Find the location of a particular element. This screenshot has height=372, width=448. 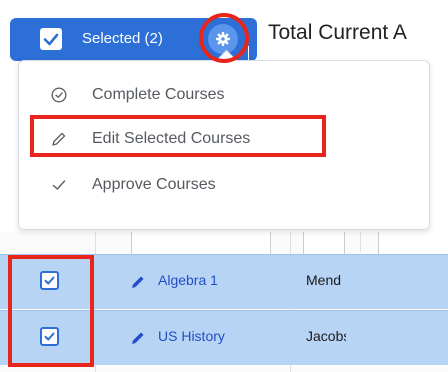

teacher-cell: Jacobs is located at coordinates (326, 336).